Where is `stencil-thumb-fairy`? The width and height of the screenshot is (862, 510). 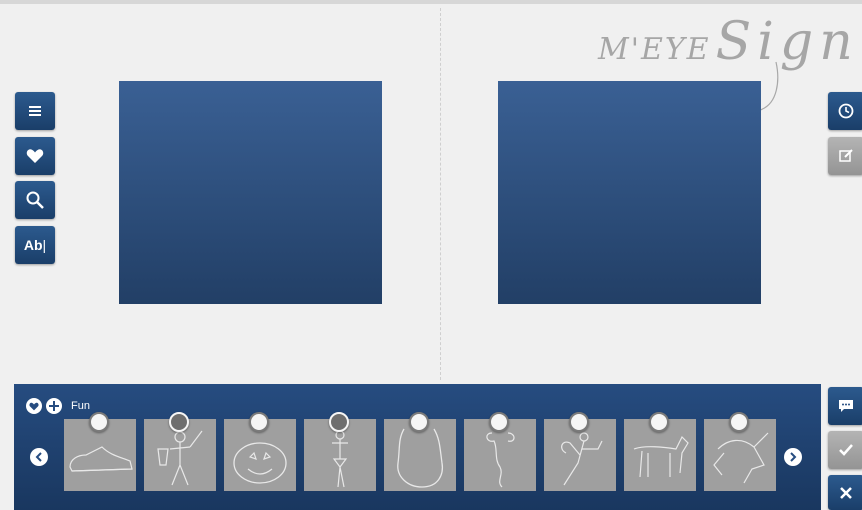
stencil-thumb-fairy is located at coordinates (580, 451).